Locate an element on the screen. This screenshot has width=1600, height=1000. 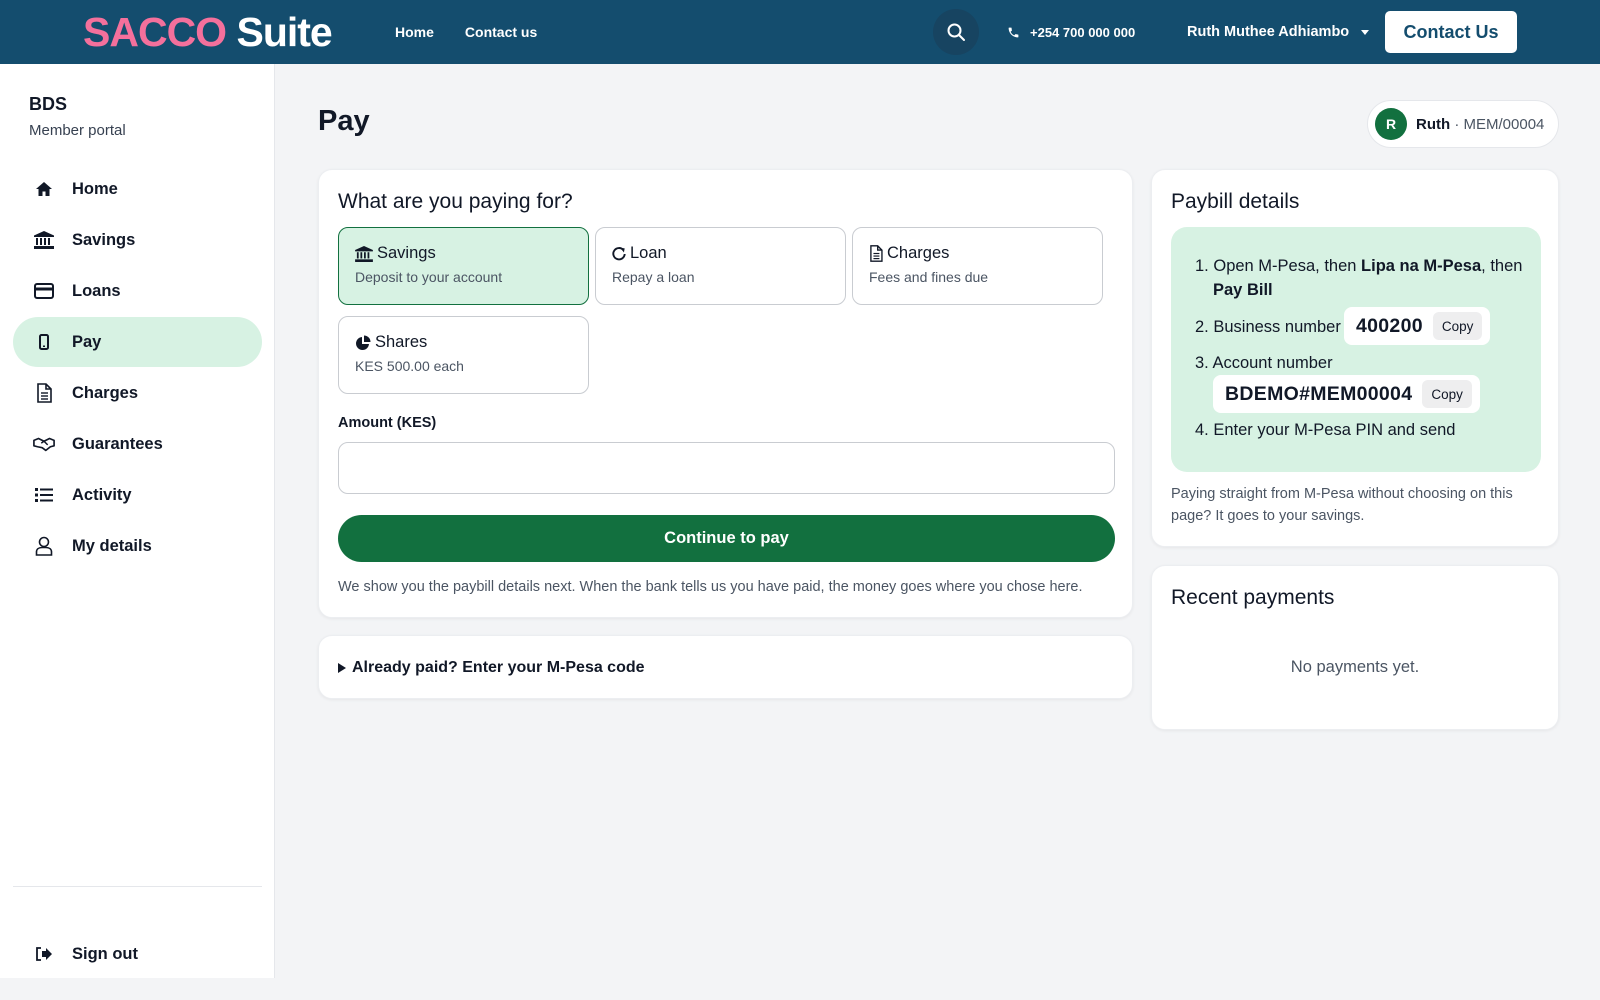
avatar: R is located at coordinates (1391, 124).